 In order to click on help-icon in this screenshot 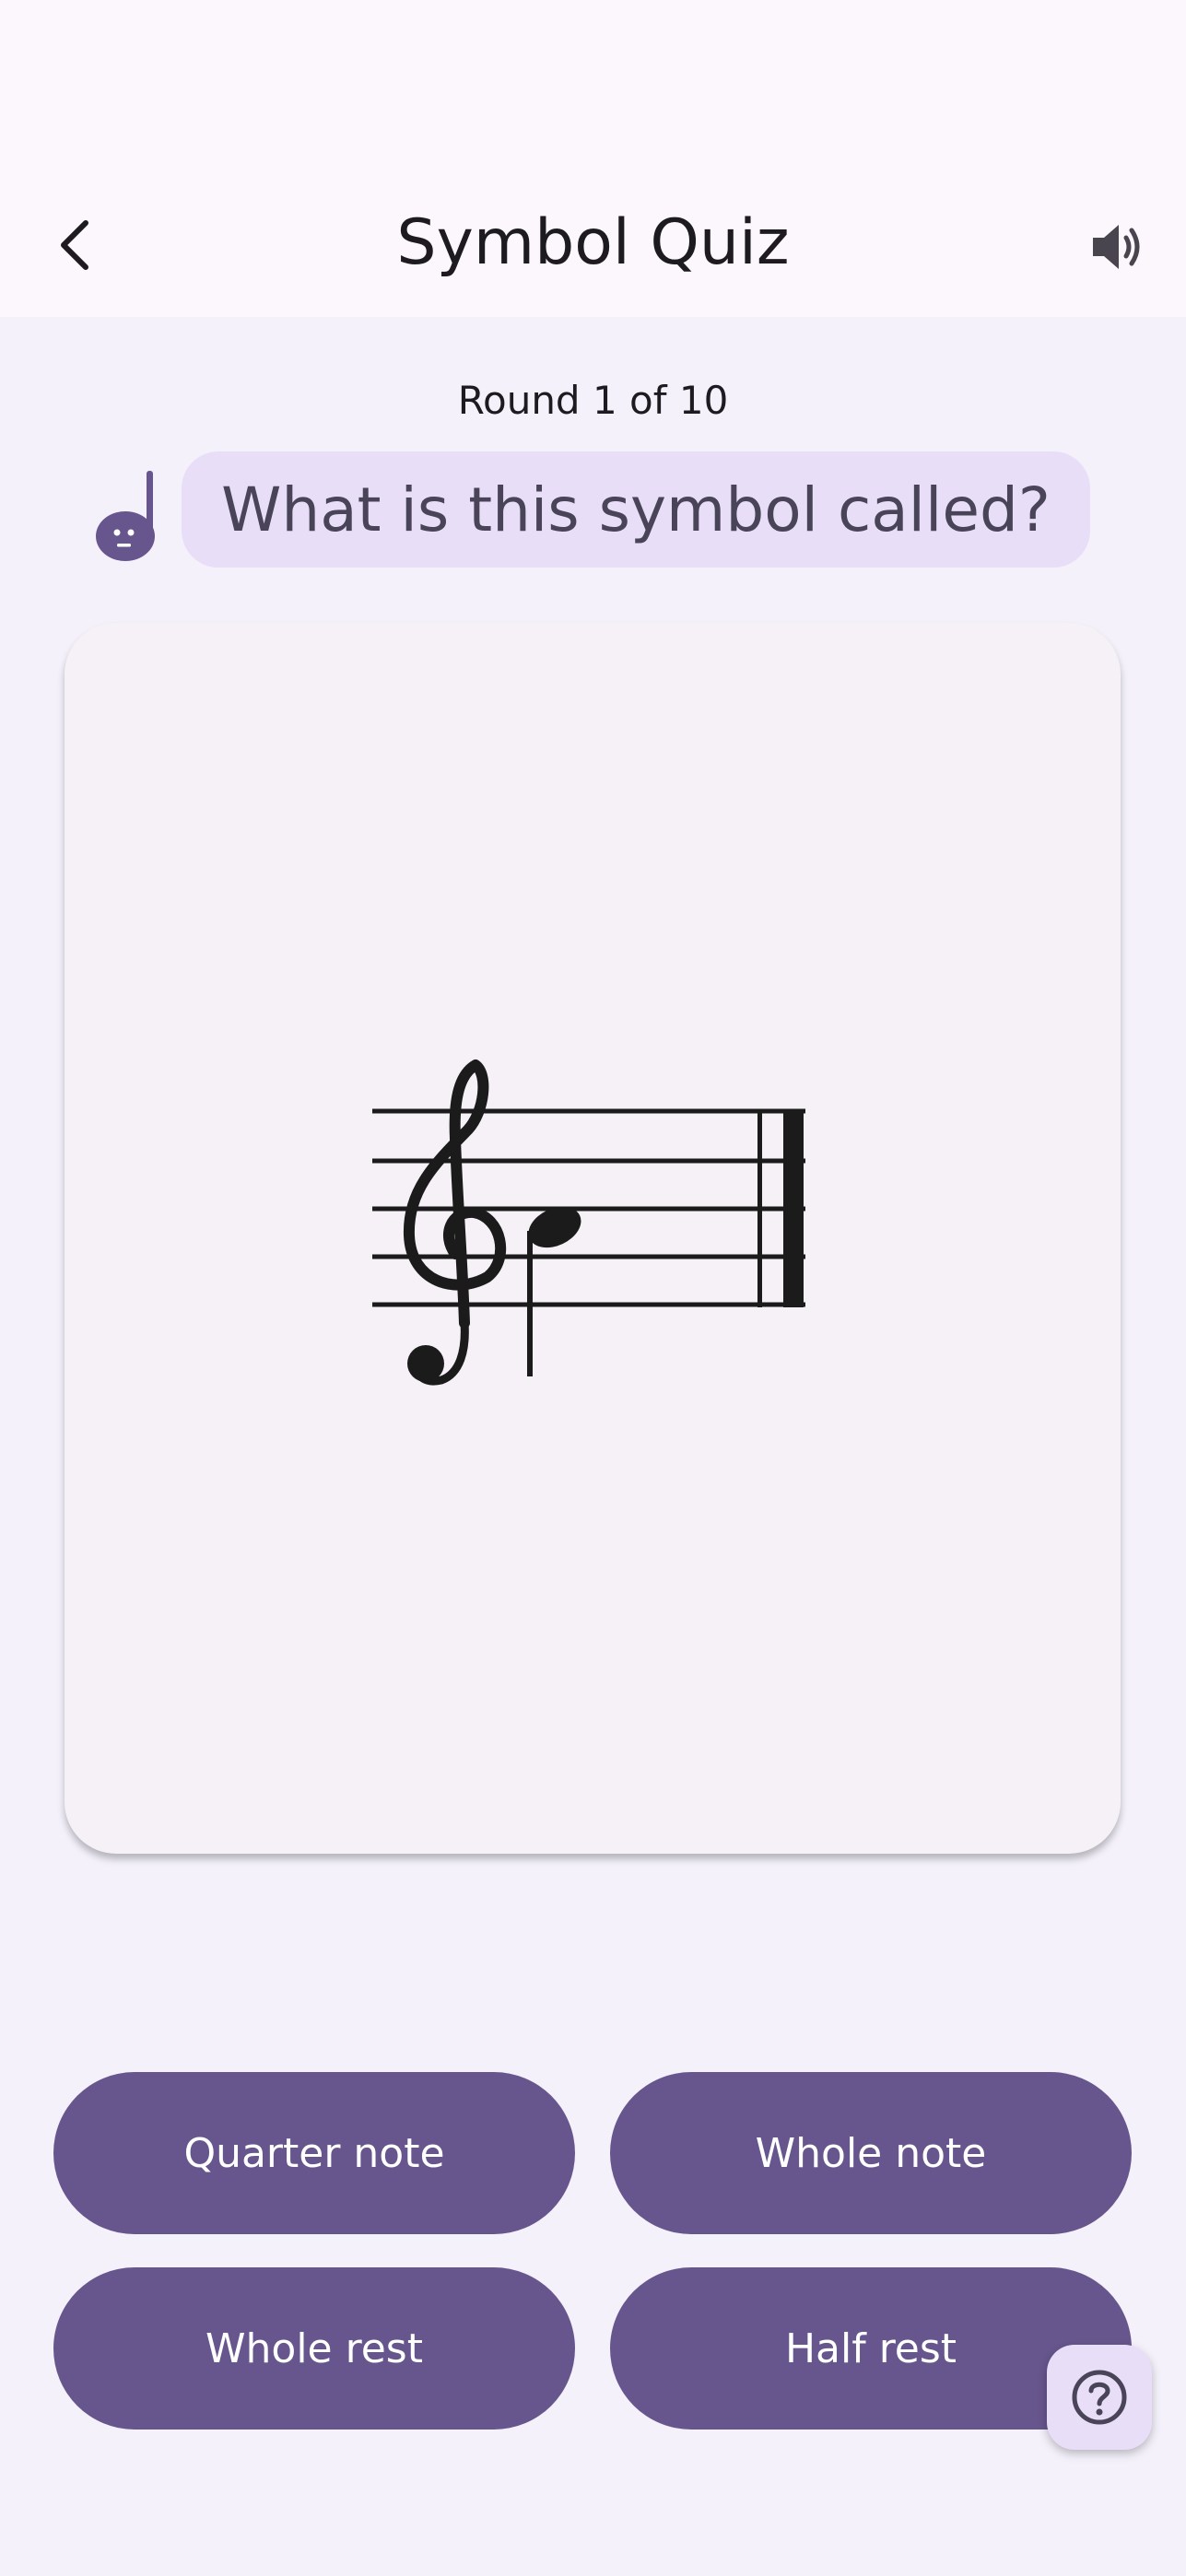, I will do `click(1099, 2397)`.